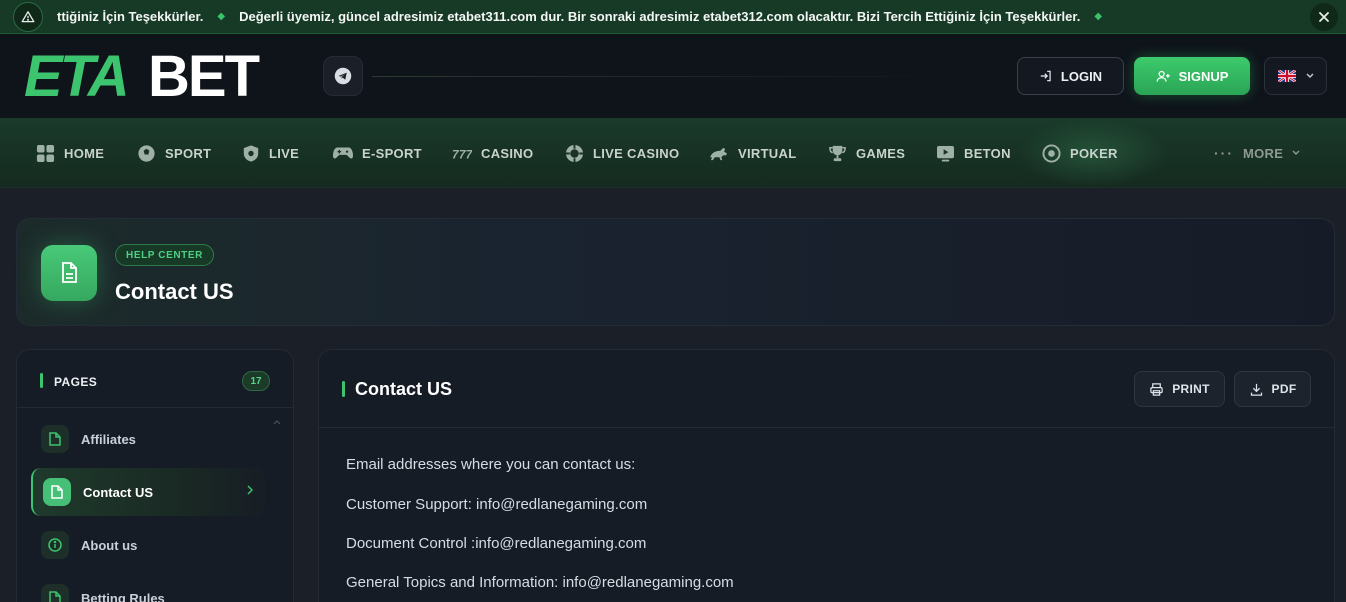 The image size is (1346, 602). Describe the element at coordinates (1156, 389) in the screenshot. I see `printer-icon` at that location.